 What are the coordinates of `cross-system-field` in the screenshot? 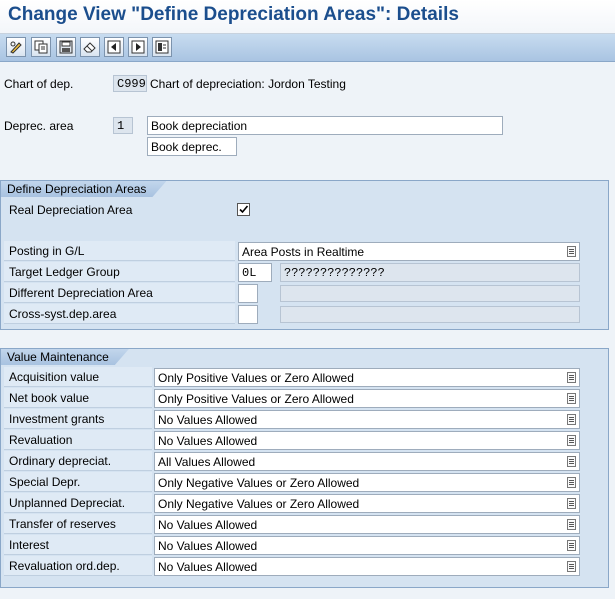 It's located at (248, 314).